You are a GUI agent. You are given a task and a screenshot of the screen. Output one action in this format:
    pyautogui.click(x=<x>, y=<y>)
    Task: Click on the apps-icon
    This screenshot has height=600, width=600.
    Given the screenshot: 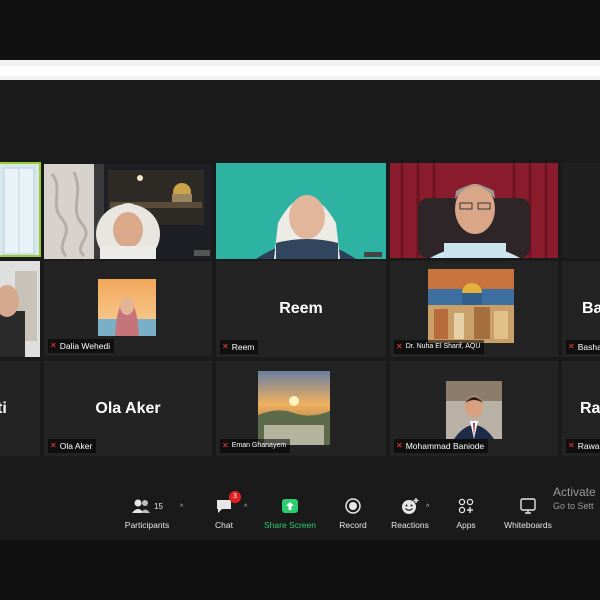 What is the action you would take?
    pyautogui.click(x=466, y=506)
    